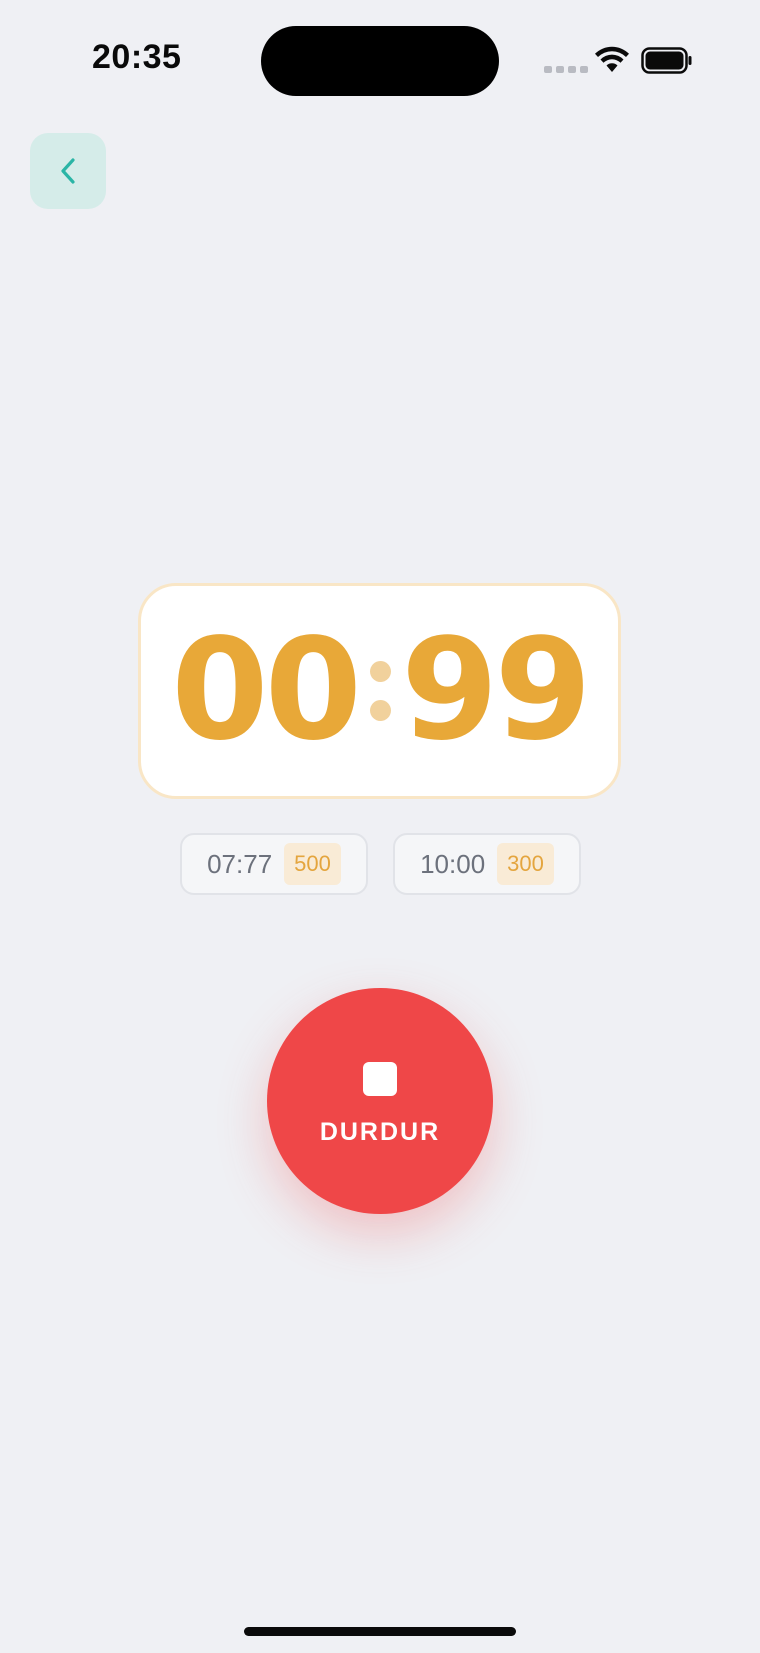 The image size is (760, 1653). I want to click on wifi-icon, so click(612, 59).